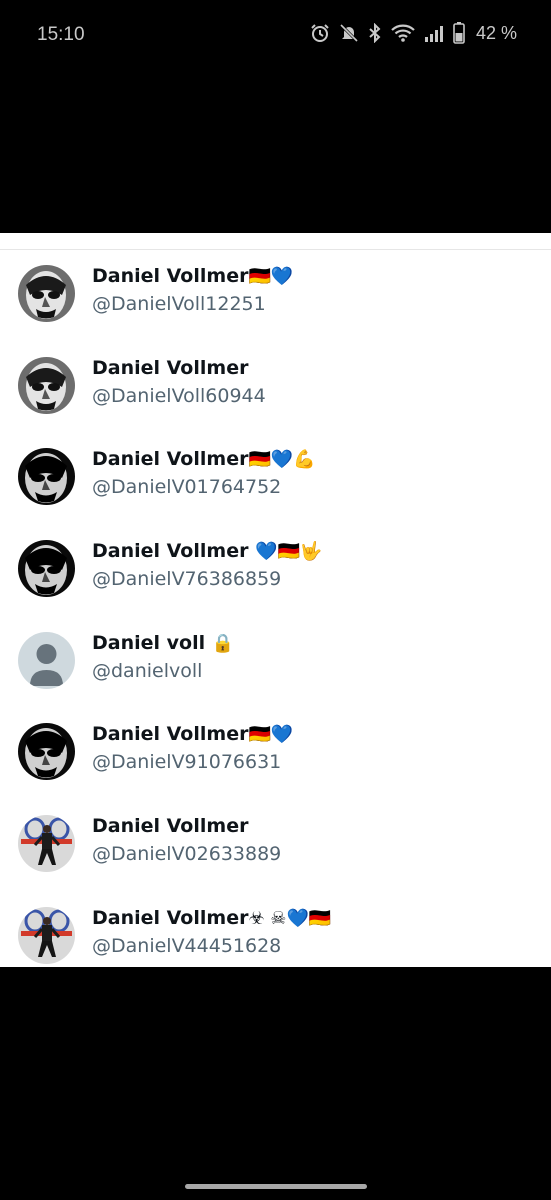 This screenshot has height=1200, width=551. I want to click on account-handle: @DanielV91076631, so click(187, 762).